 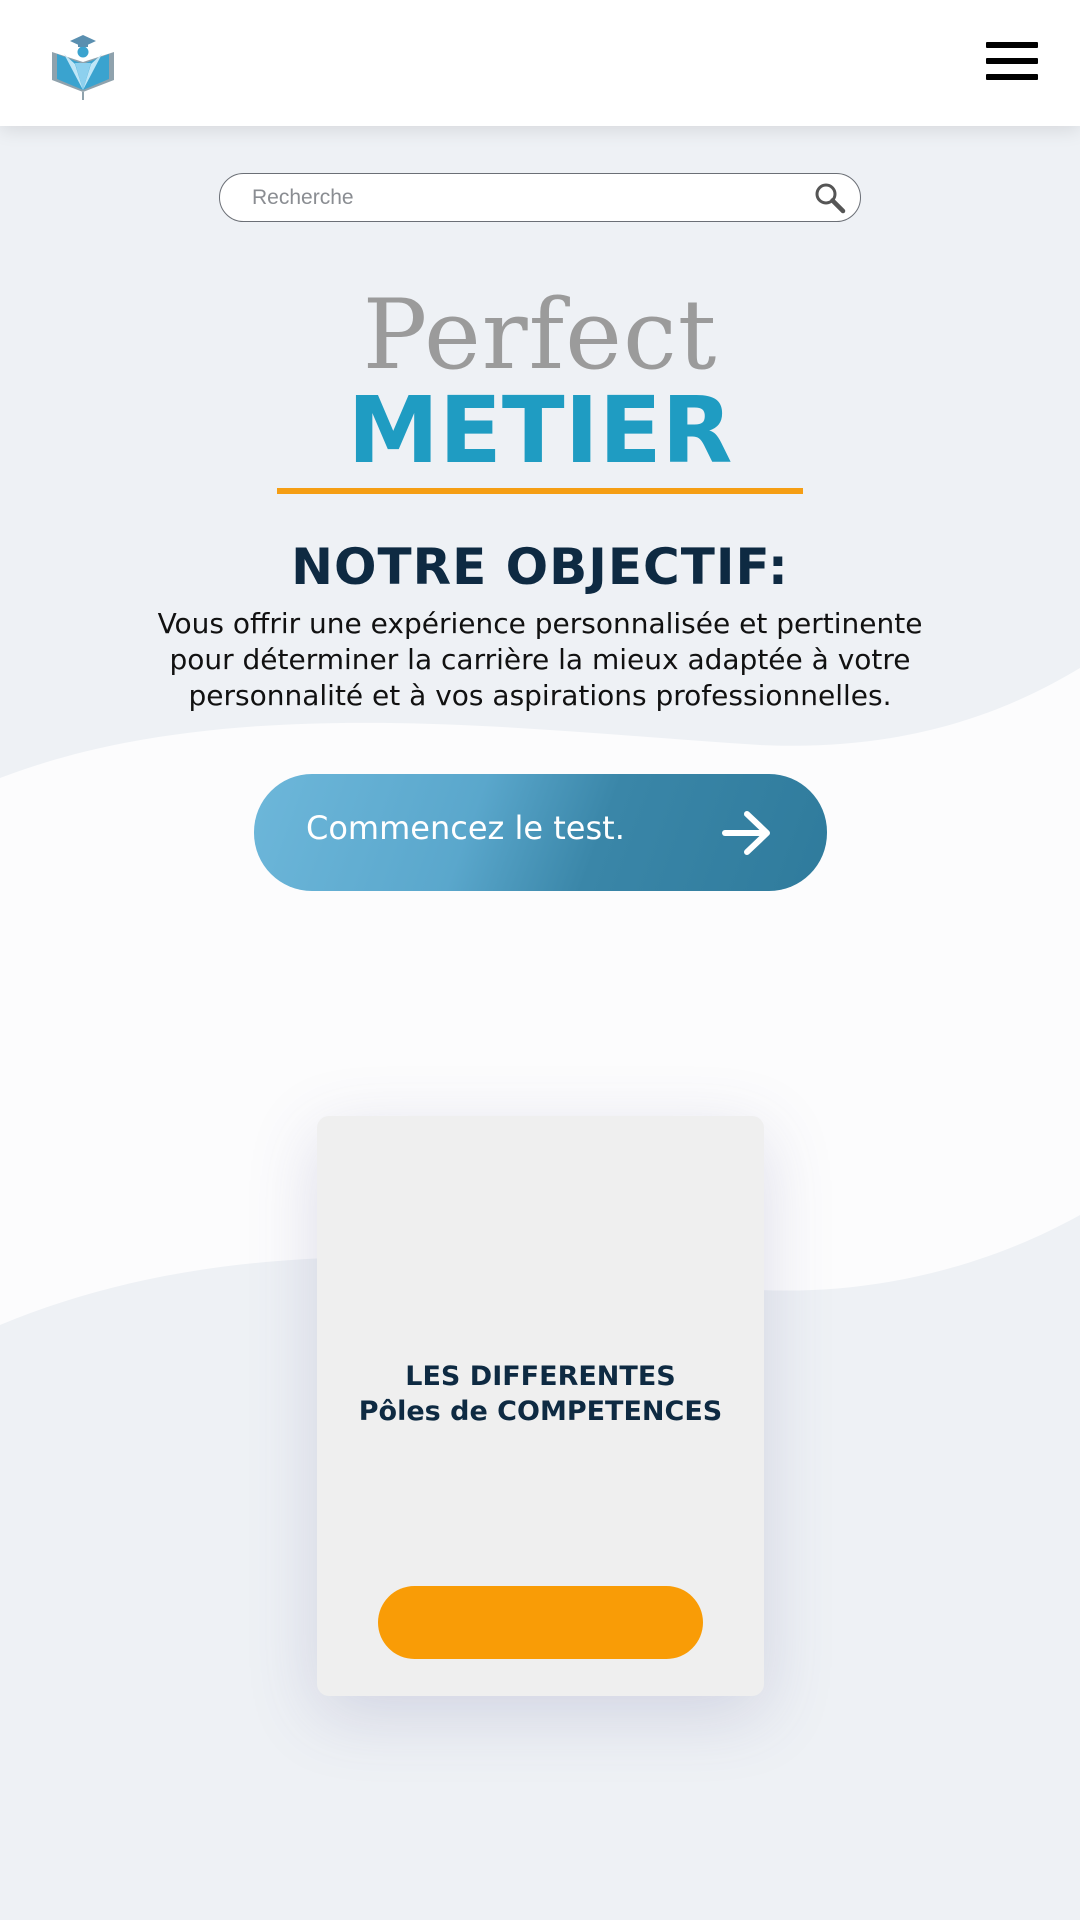 I want to click on graduation-book-logo-icon, so click(x=83, y=67).